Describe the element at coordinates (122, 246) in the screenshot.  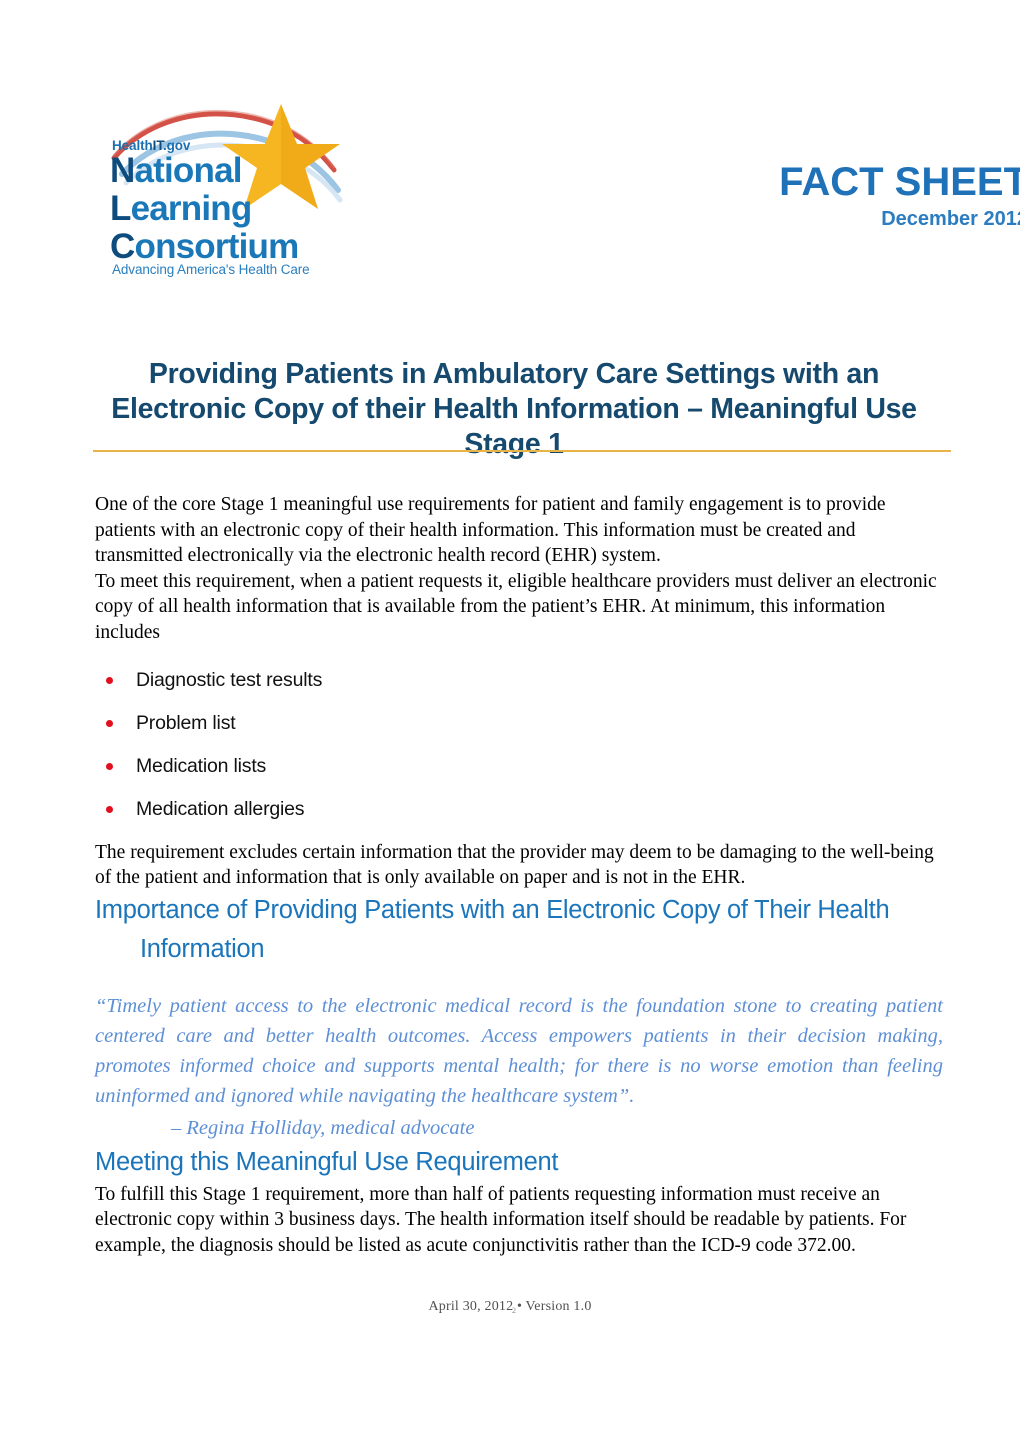
I see `logo-cap-c: C` at that location.